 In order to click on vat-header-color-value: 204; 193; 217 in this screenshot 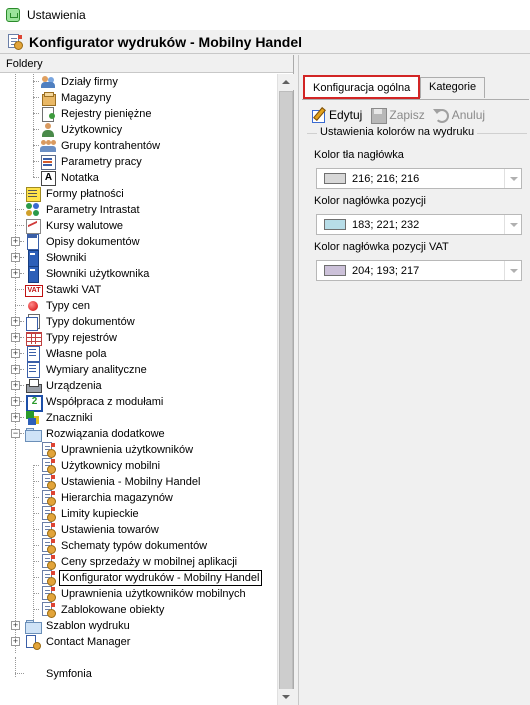, I will do `click(386, 270)`.